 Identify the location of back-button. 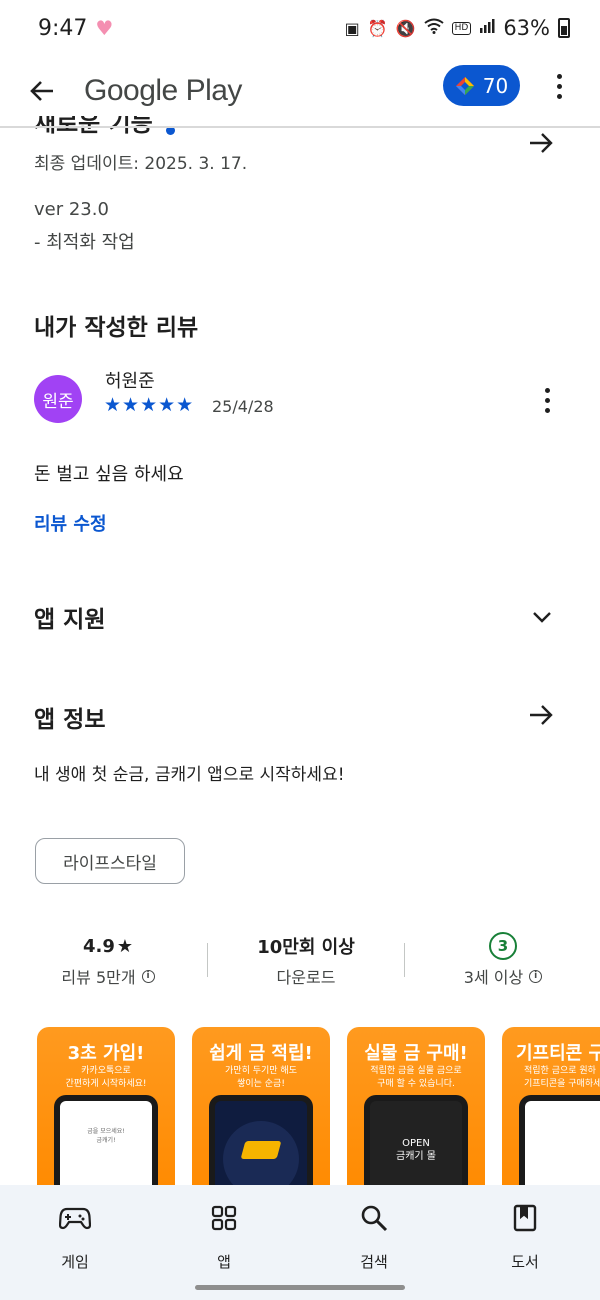
(42, 91).